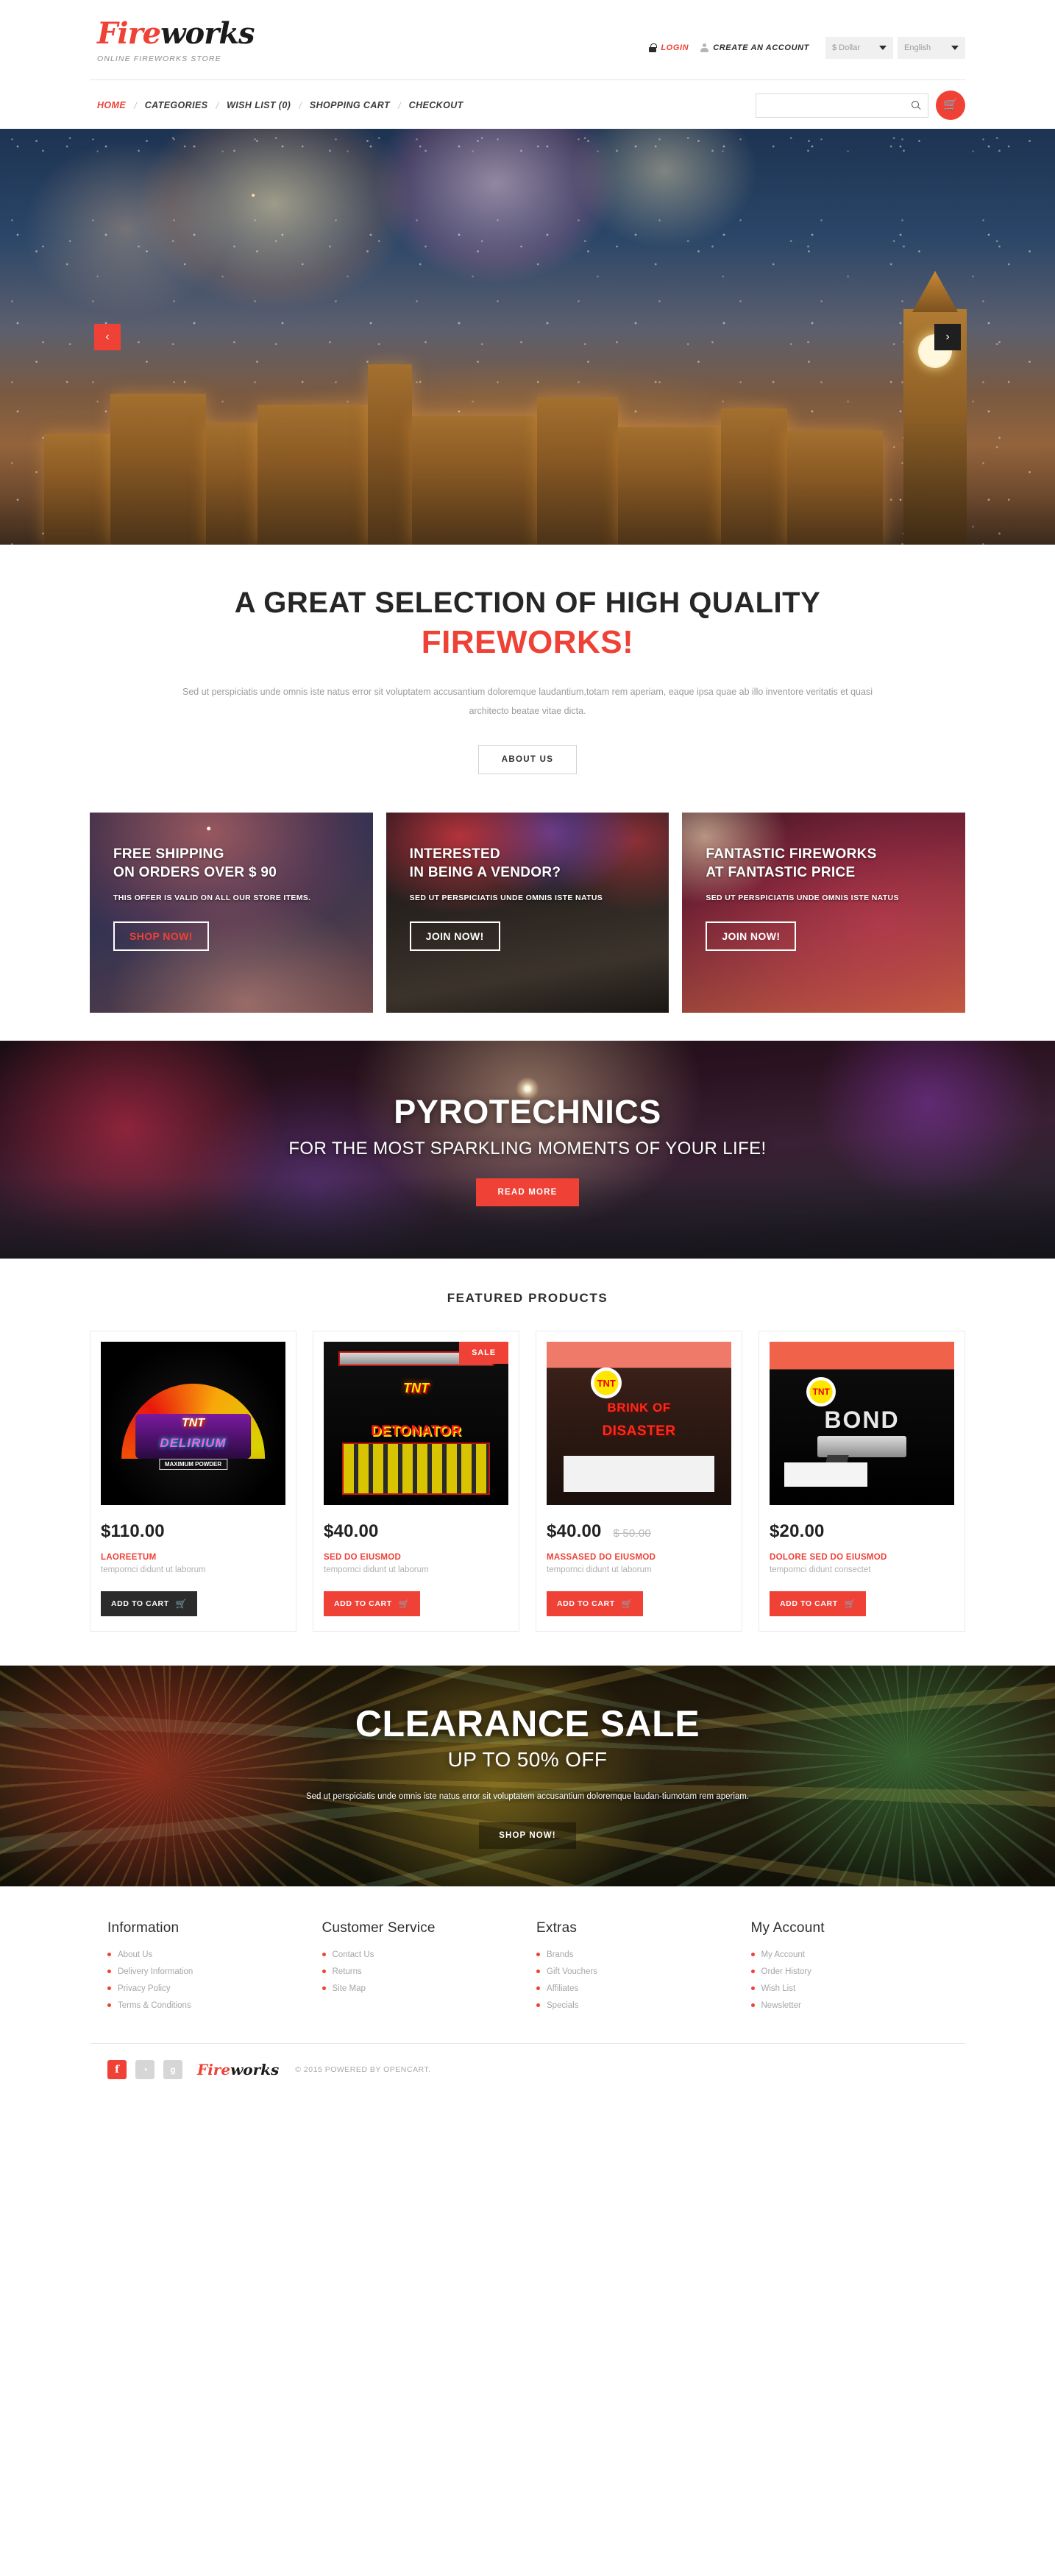 The image size is (1055, 2576). I want to click on artwork-name: BOND, so click(862, 1420).